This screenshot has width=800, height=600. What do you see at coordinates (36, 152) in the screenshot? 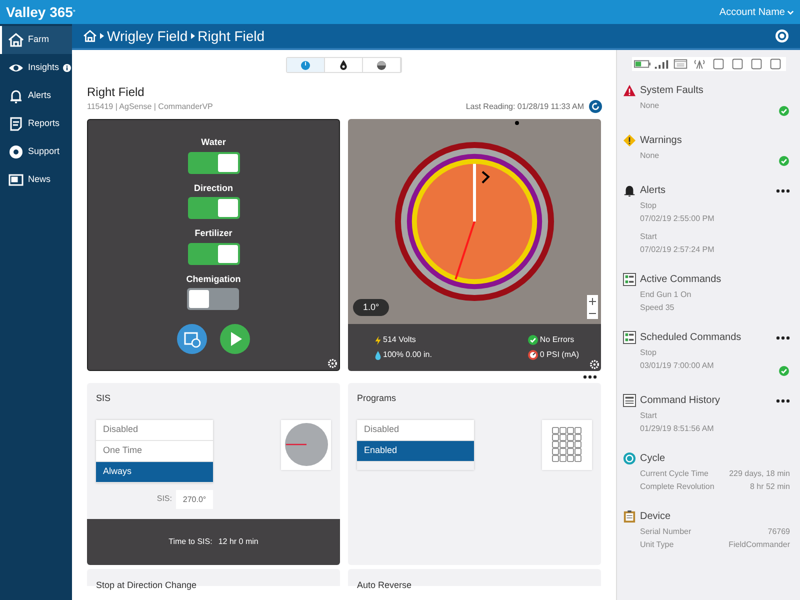
I see `sidebar-item: Support` at bounding box center [36, 152].